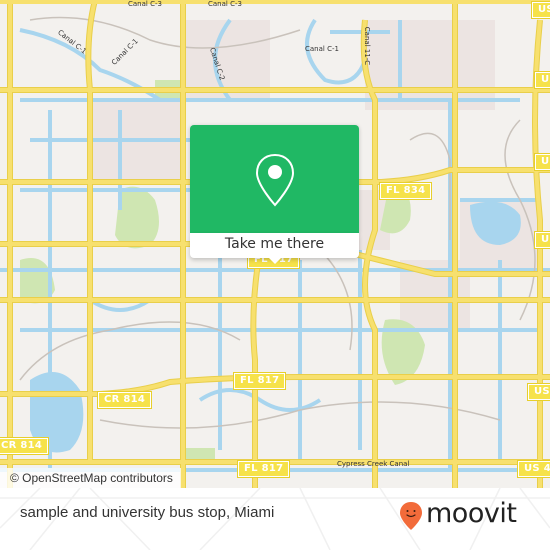  Describe the element at coordinates (373, 464) in the screenshot. I see `canal-label: Cypress Creek Canal` at that location.